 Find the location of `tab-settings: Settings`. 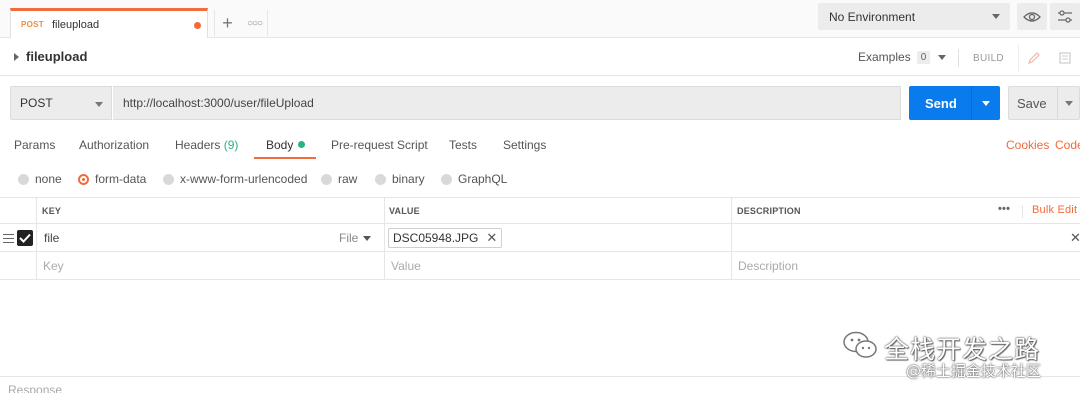

tab-settings: Settings is located at coordinates (524, 145).